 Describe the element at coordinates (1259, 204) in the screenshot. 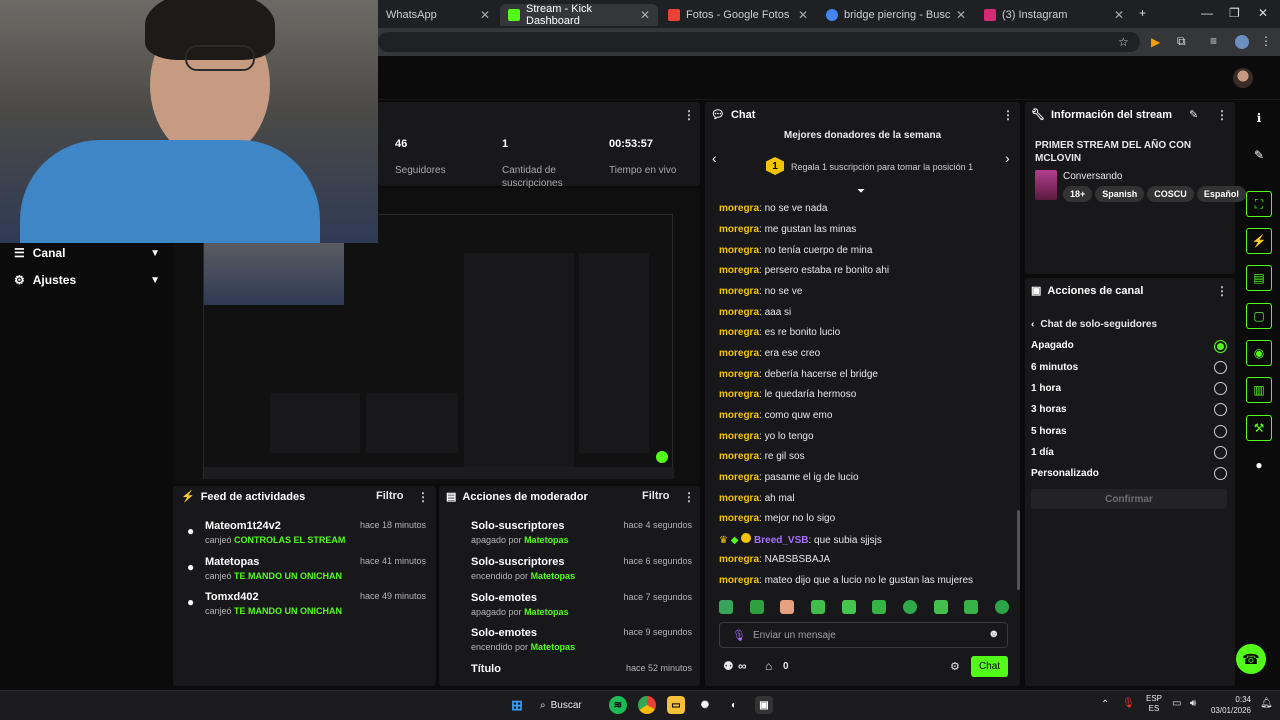

I see `clip-icon: ⛶` at that location.